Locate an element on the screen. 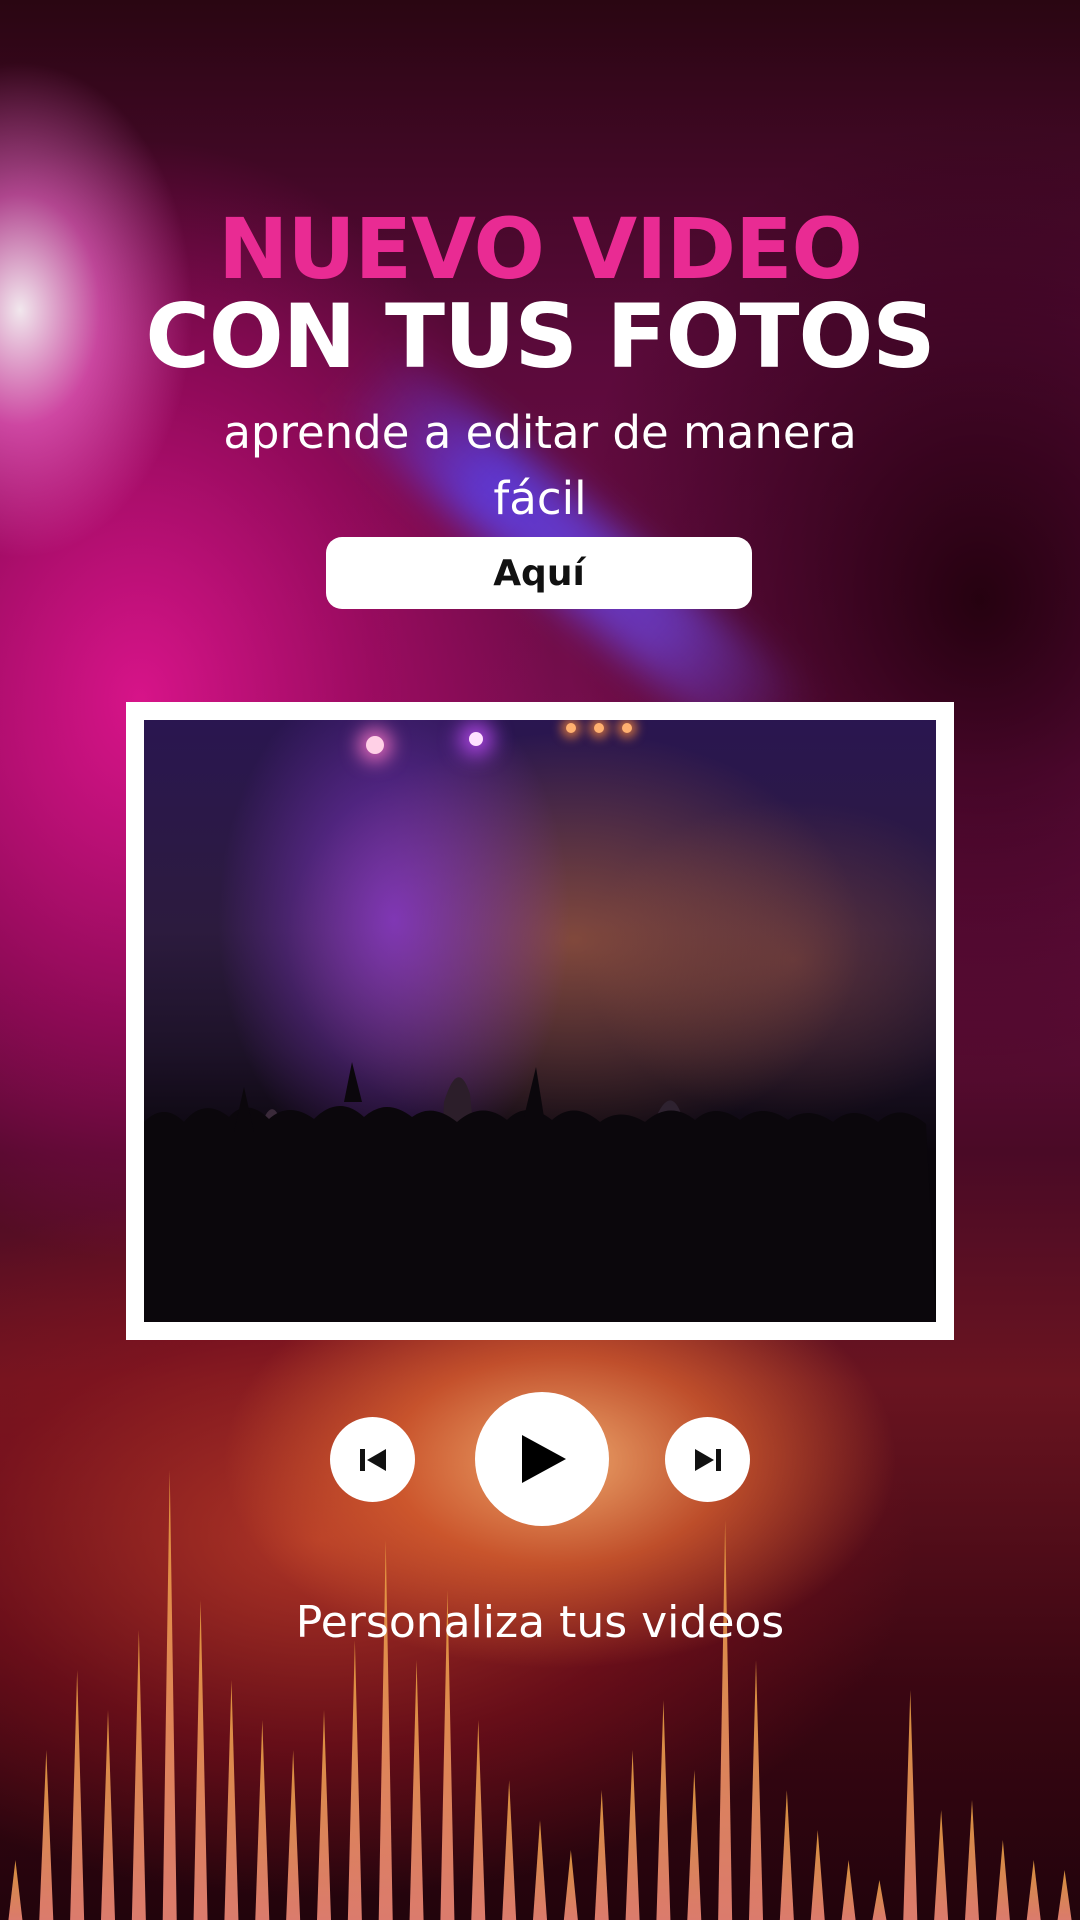  headline-line-1: NUEVO VIDEO is located at coordinates (540, 249).